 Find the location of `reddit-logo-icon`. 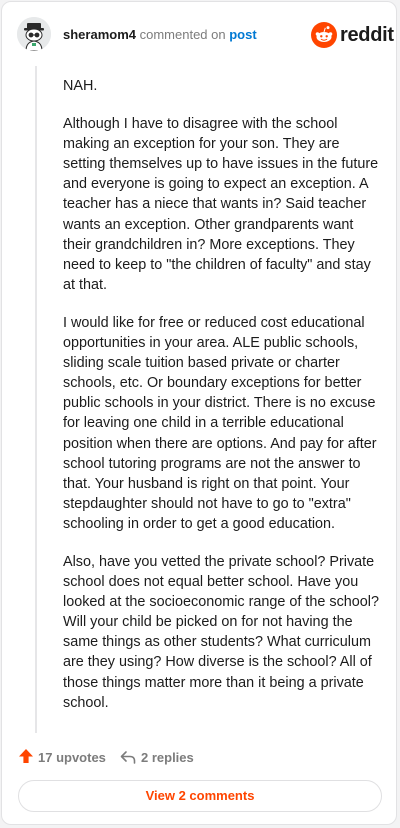

reddit-logo-icon is located at coordinates (324, 35).